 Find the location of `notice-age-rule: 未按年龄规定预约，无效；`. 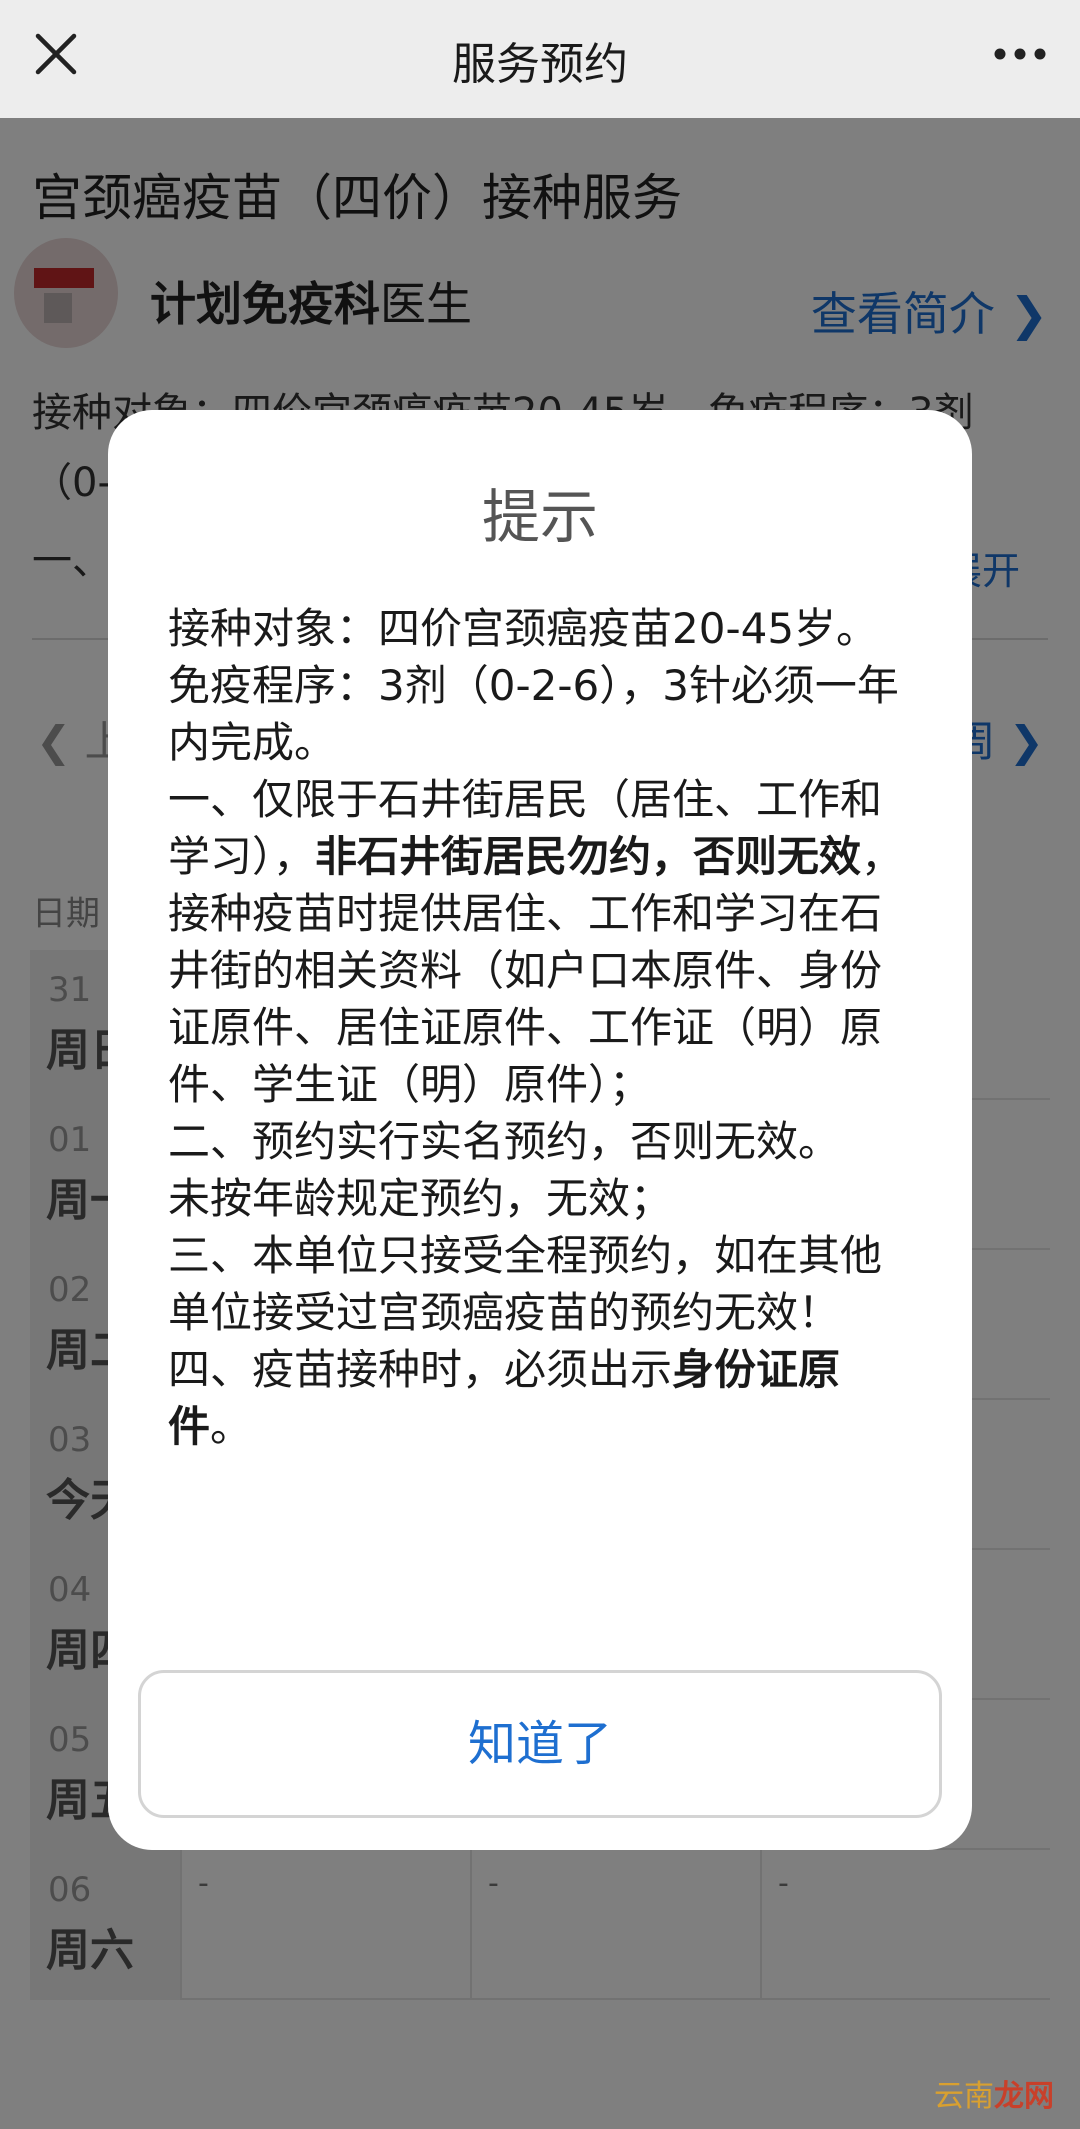

notice-age-rule: 未按年龄规定预约，无效； is located at coordinates (420, 1198).